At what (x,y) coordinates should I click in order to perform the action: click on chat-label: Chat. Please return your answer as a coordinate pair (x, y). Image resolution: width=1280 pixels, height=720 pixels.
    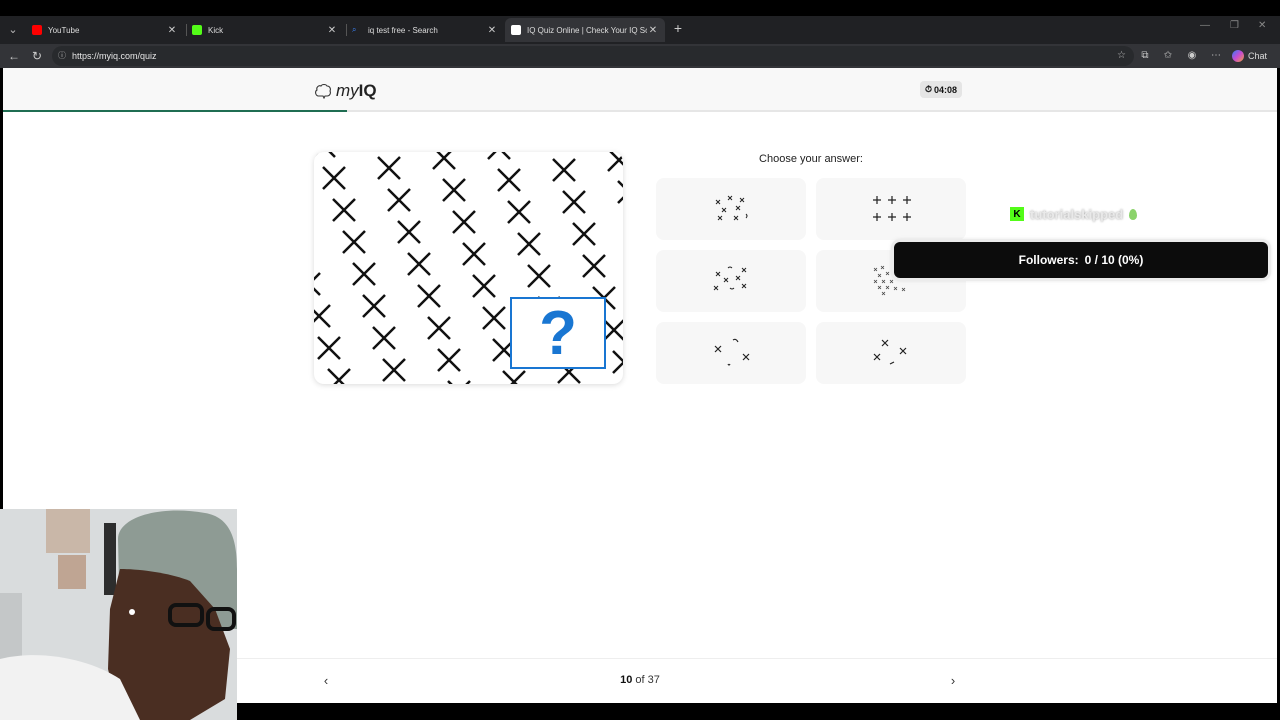
    Looking at the image, I should click on (1258, 56).